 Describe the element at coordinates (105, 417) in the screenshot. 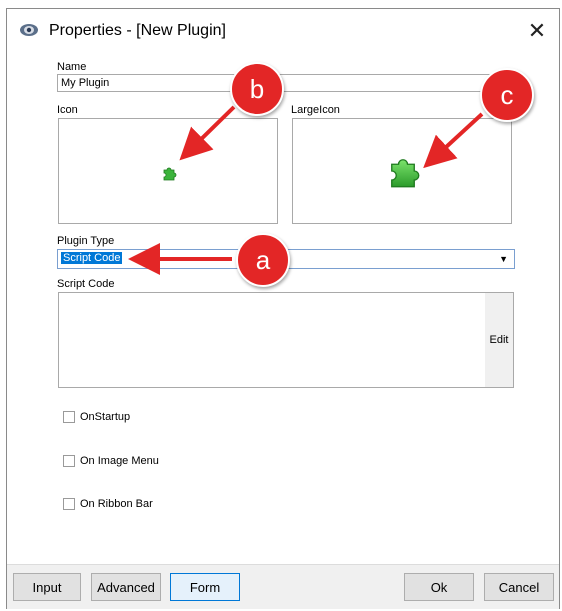

I see `onstartup-label: OnStartup` at that location.